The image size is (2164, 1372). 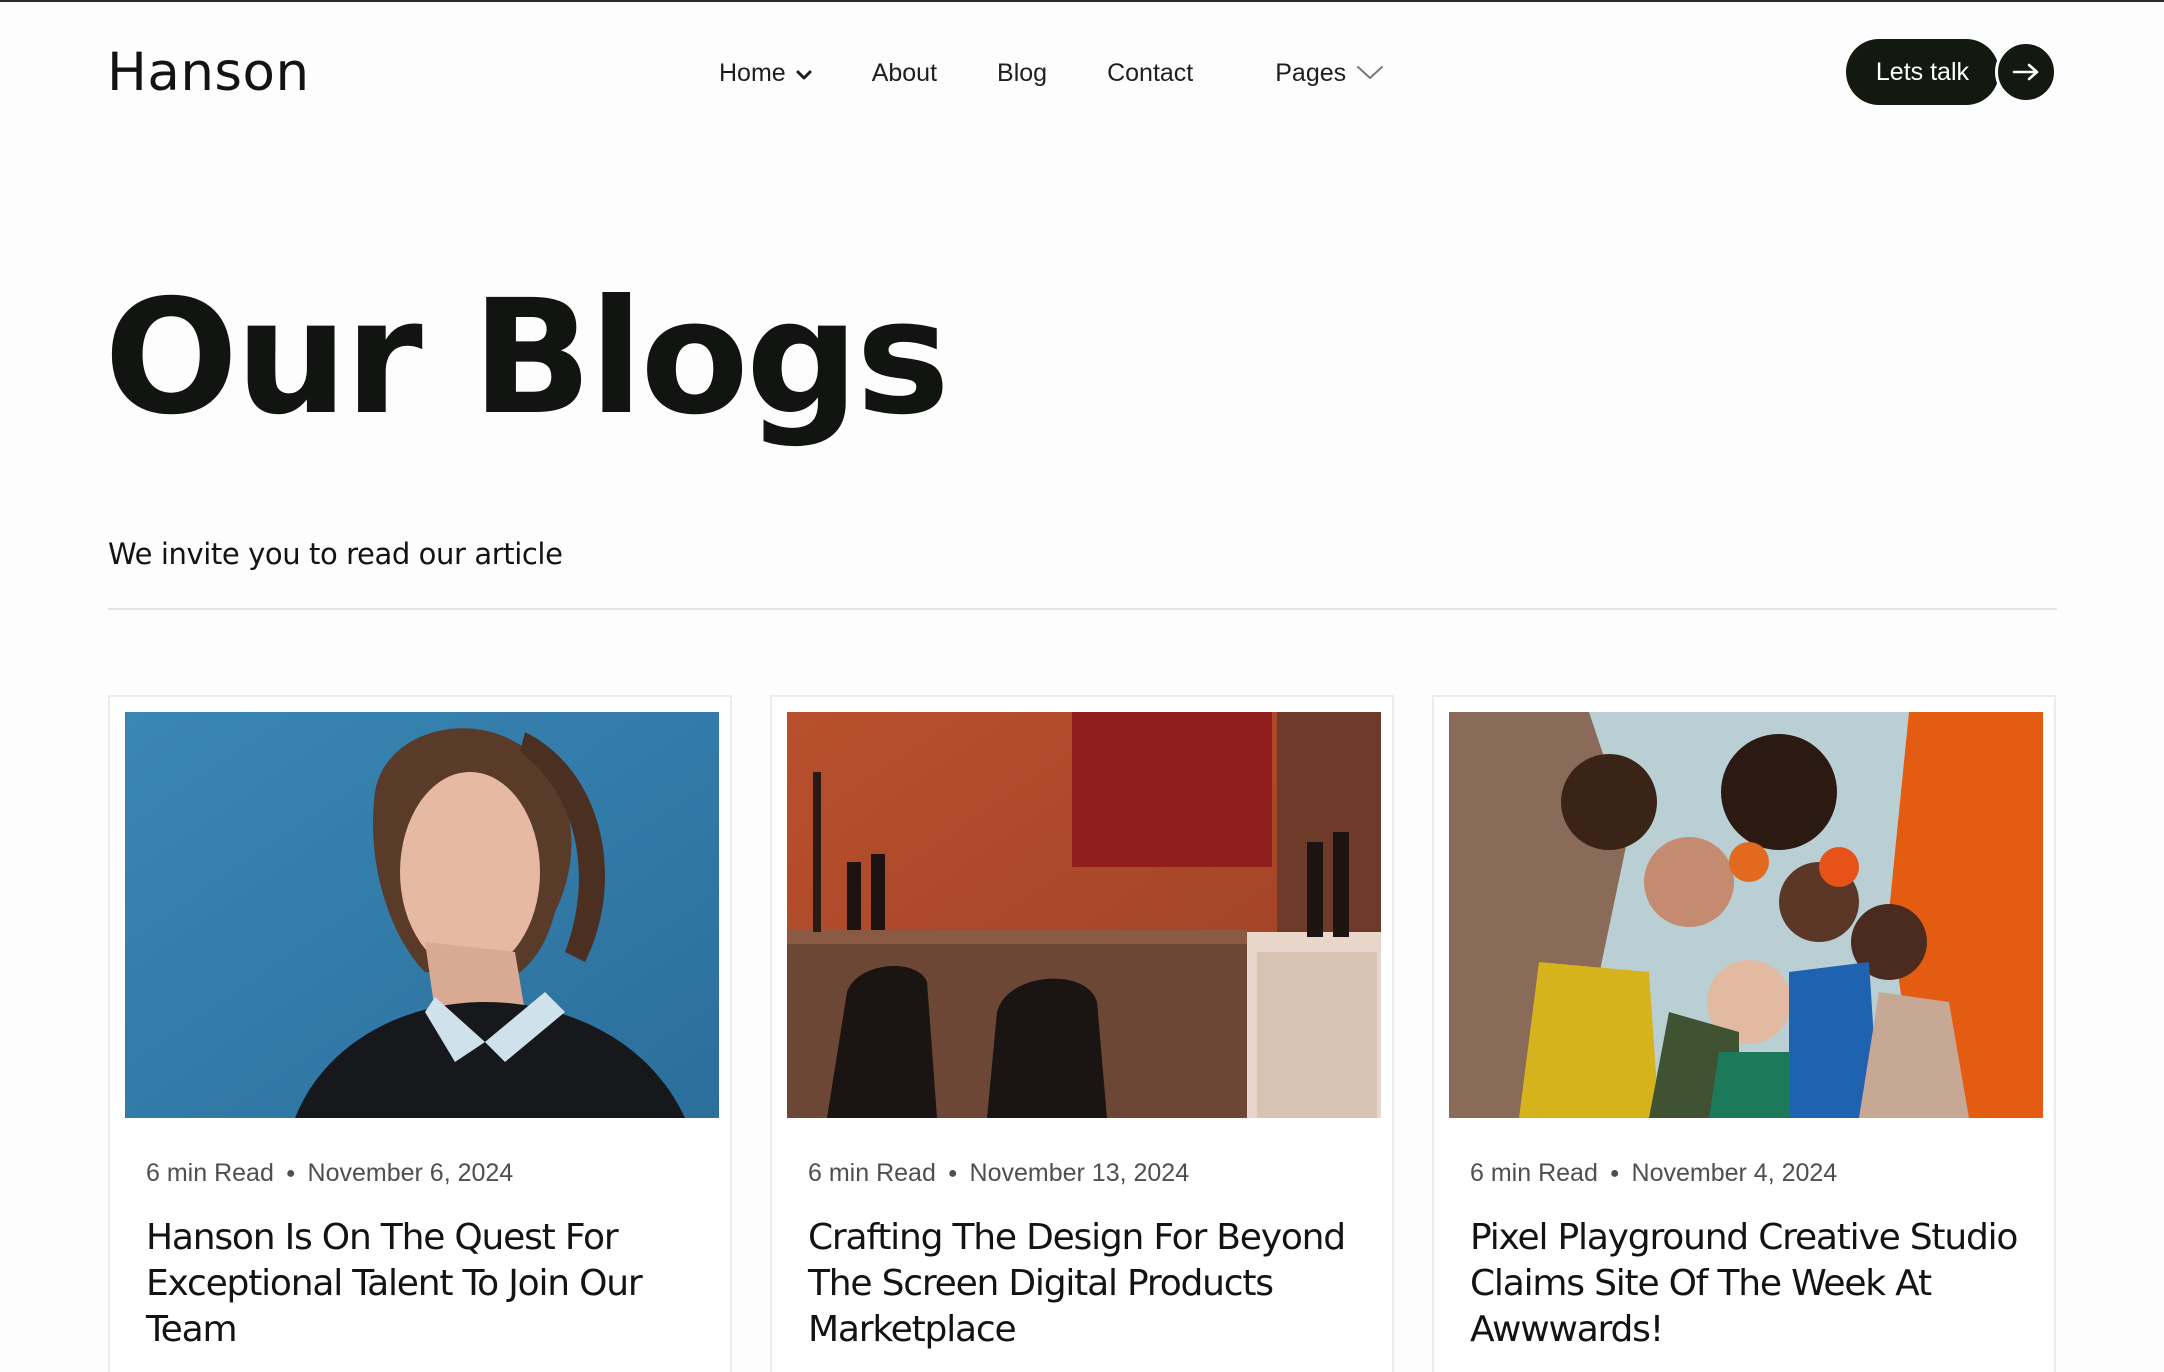 I want to click on blog-card-meta: 6 min Read ● November 13, 2024, so click(x=998, y=1173).